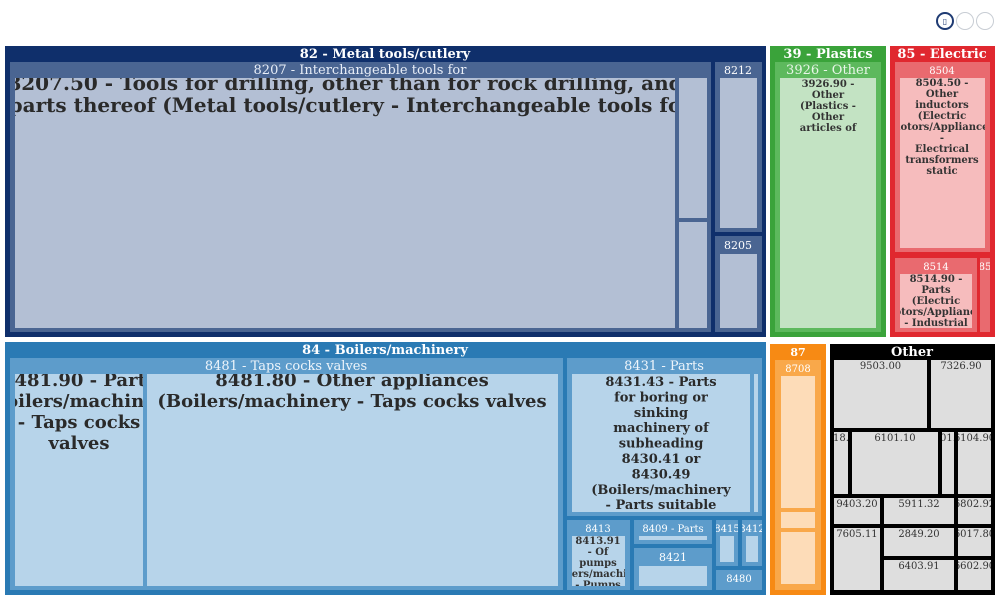 The height and width of the screenshot is (600, 1000). I want to click on group-85-label: 85 - Electric, so click(941, 54).